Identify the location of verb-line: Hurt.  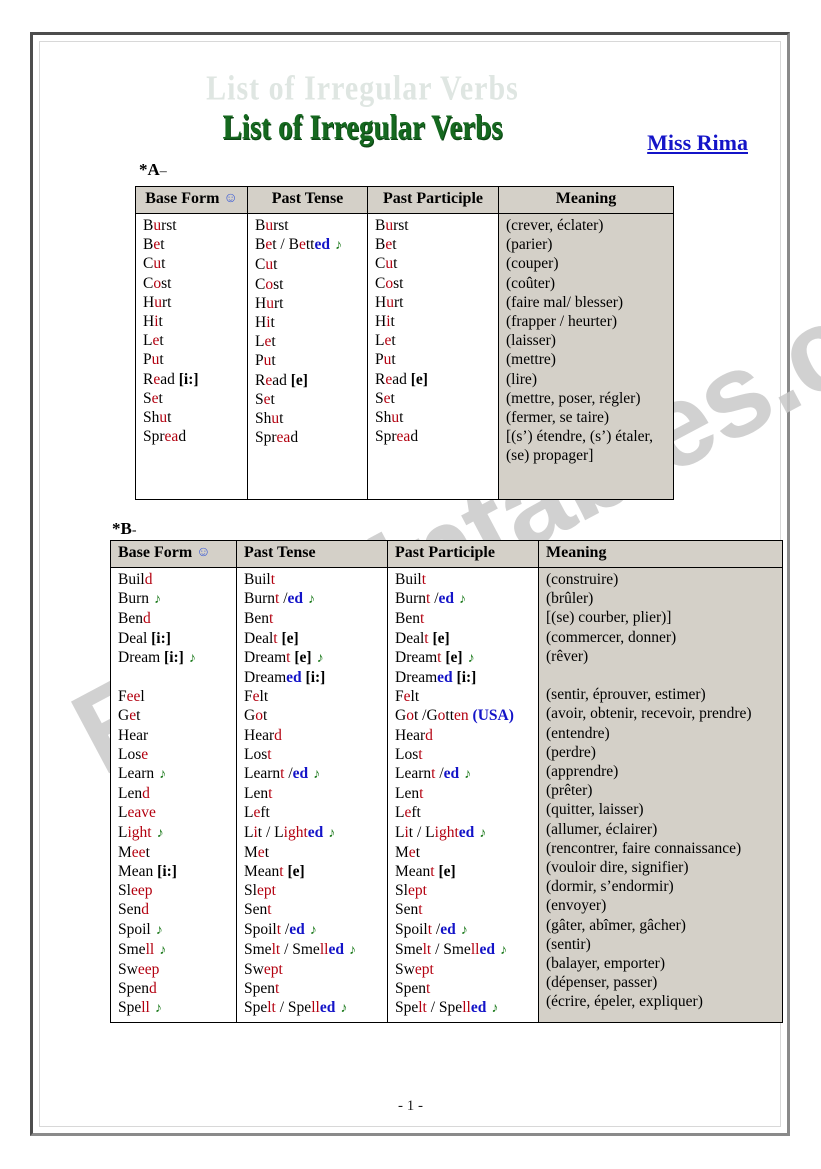
(269, 303).